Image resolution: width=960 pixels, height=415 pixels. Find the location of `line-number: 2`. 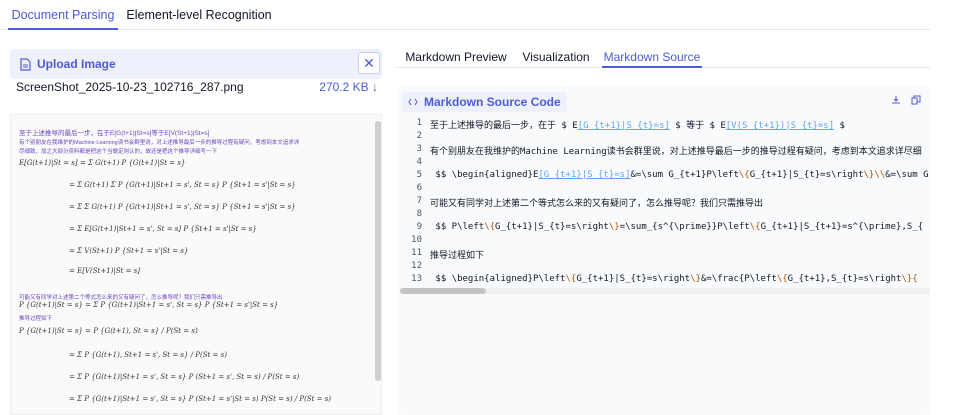

line-number: 2 is located at coordinates (419, 136).